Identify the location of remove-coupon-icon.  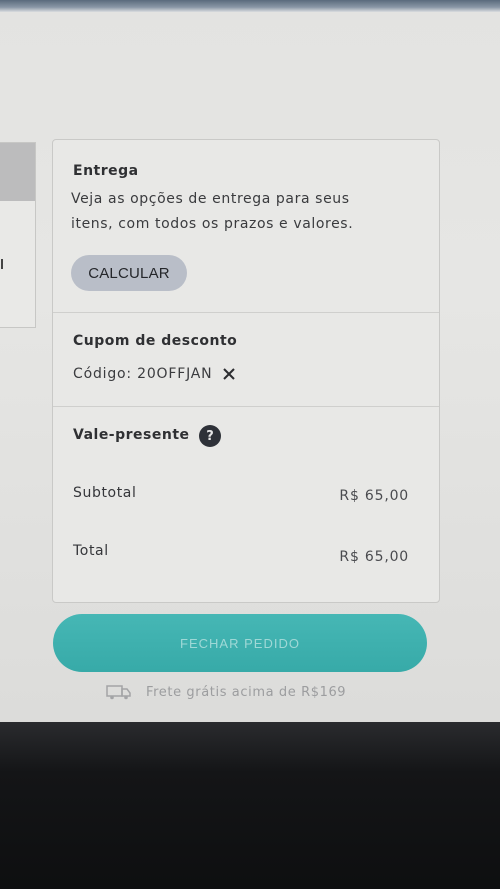
(229, 374).